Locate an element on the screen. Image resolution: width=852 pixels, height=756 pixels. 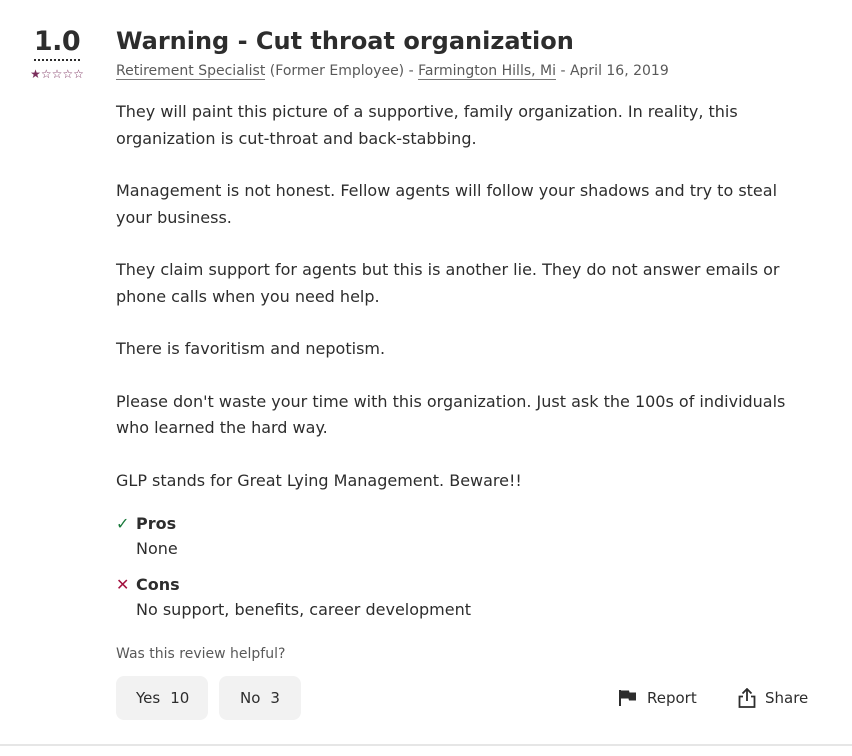
report-label: Report is located at coordinates (672, 698).